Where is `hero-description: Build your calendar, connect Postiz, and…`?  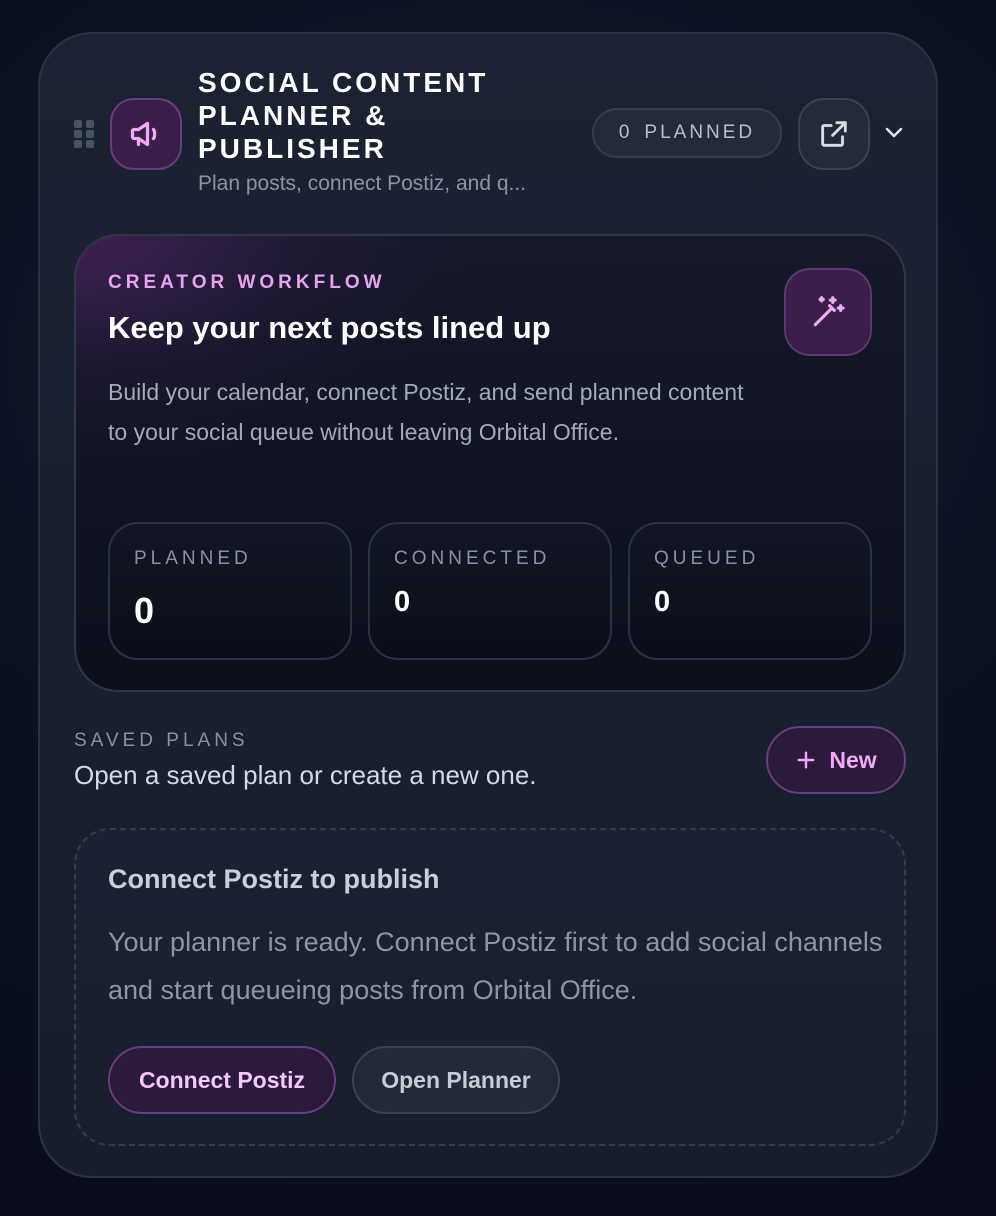
hero-description: Build your calendar, connect Postiz, and… is located at coordinates (426, 412).